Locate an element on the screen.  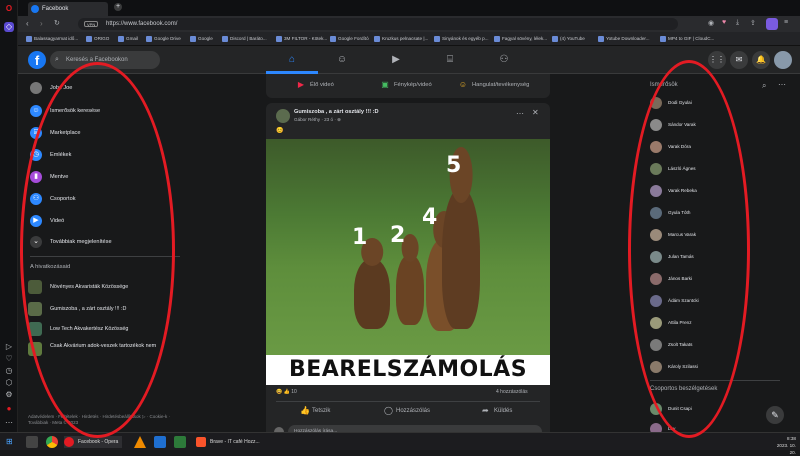
post-group-name: Gumiszoba , a zárt osztály !!! :D is located at coordinates (336, 112).